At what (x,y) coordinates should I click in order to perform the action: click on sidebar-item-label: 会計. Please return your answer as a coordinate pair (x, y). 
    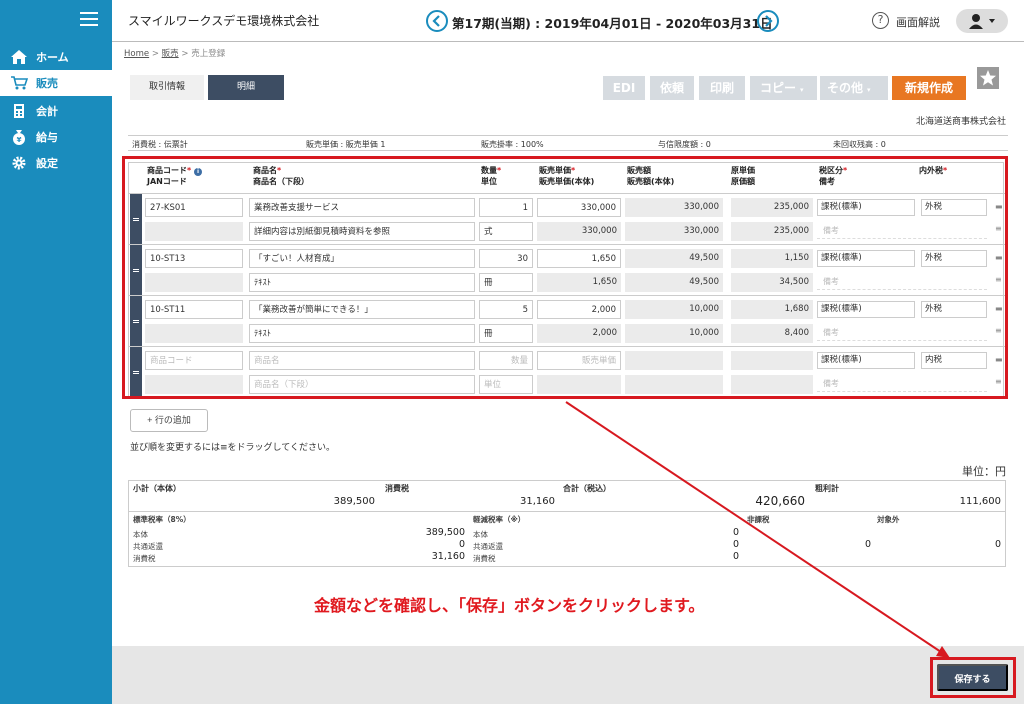
    Looking at the image, I should click on (47, 111).